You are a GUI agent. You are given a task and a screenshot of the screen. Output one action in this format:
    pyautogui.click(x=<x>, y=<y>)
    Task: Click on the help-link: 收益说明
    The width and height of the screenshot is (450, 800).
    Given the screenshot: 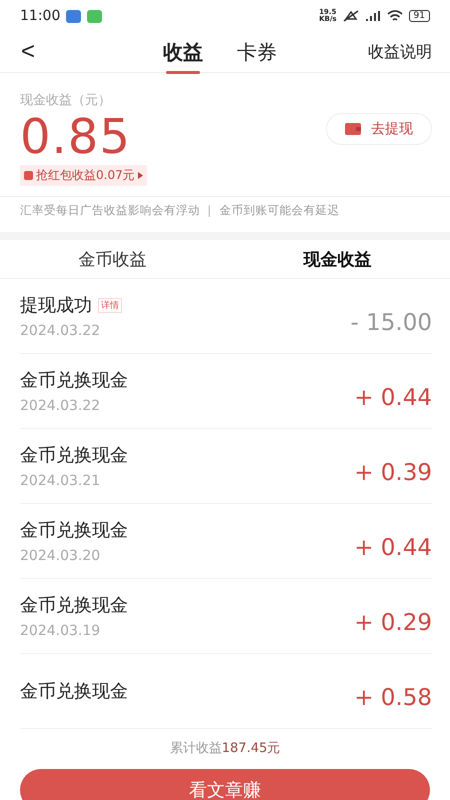 What is the action you would take?
    pyautogui.click(x=400, y=52)
    